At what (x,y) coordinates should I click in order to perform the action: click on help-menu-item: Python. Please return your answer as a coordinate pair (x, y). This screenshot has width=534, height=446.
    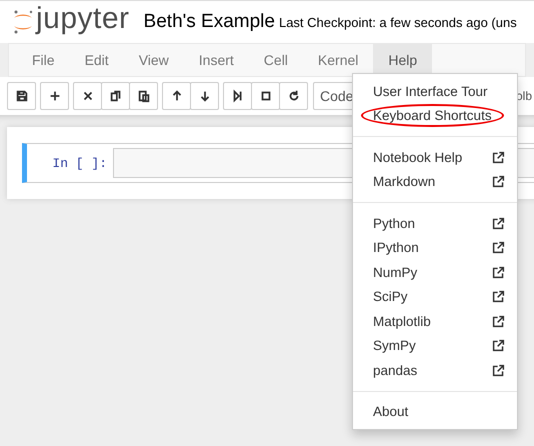
    Looking at the image, I should click on (435, 223).